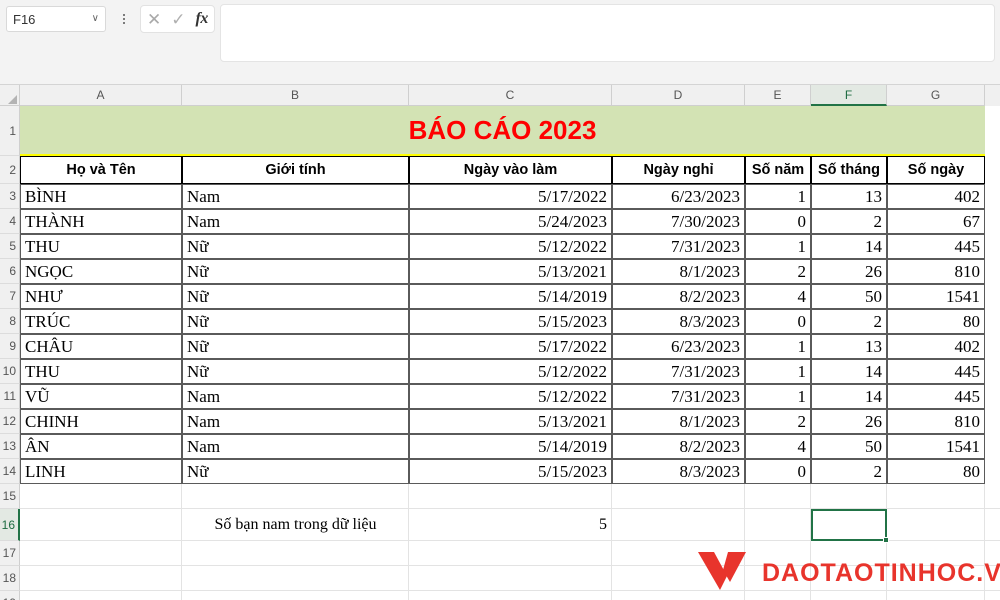  What do you see at coordinates (849, 371) in the screenshot?
I see `table-row: 14` at bounding box center [849, 371].